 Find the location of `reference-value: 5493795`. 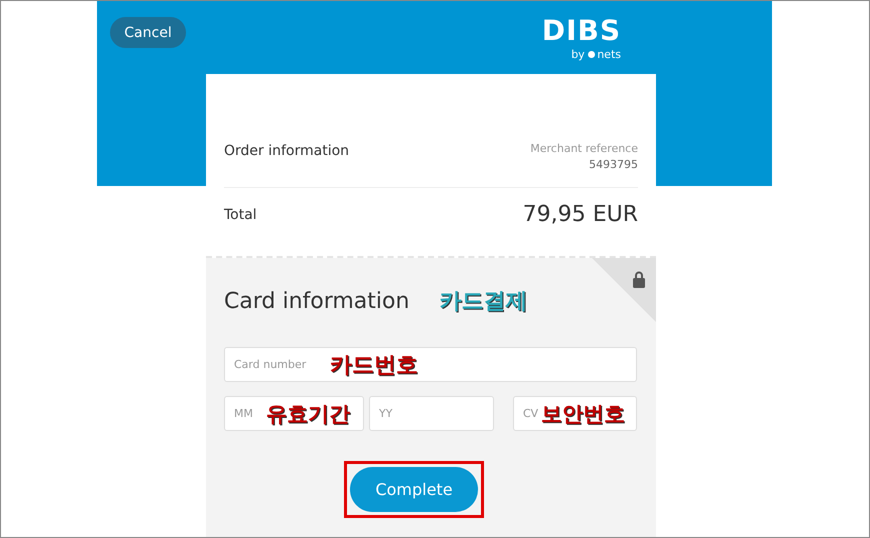

reference-value: 5493795 is located at coordinates (613, 165).